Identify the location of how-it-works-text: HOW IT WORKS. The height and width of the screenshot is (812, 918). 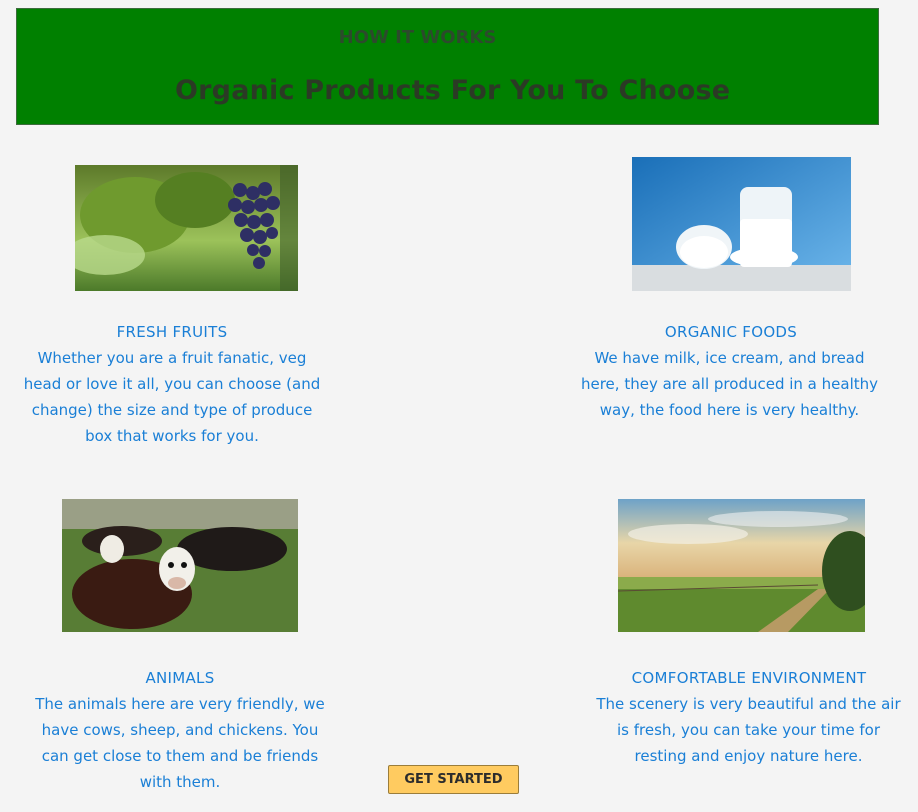
(417, 37).